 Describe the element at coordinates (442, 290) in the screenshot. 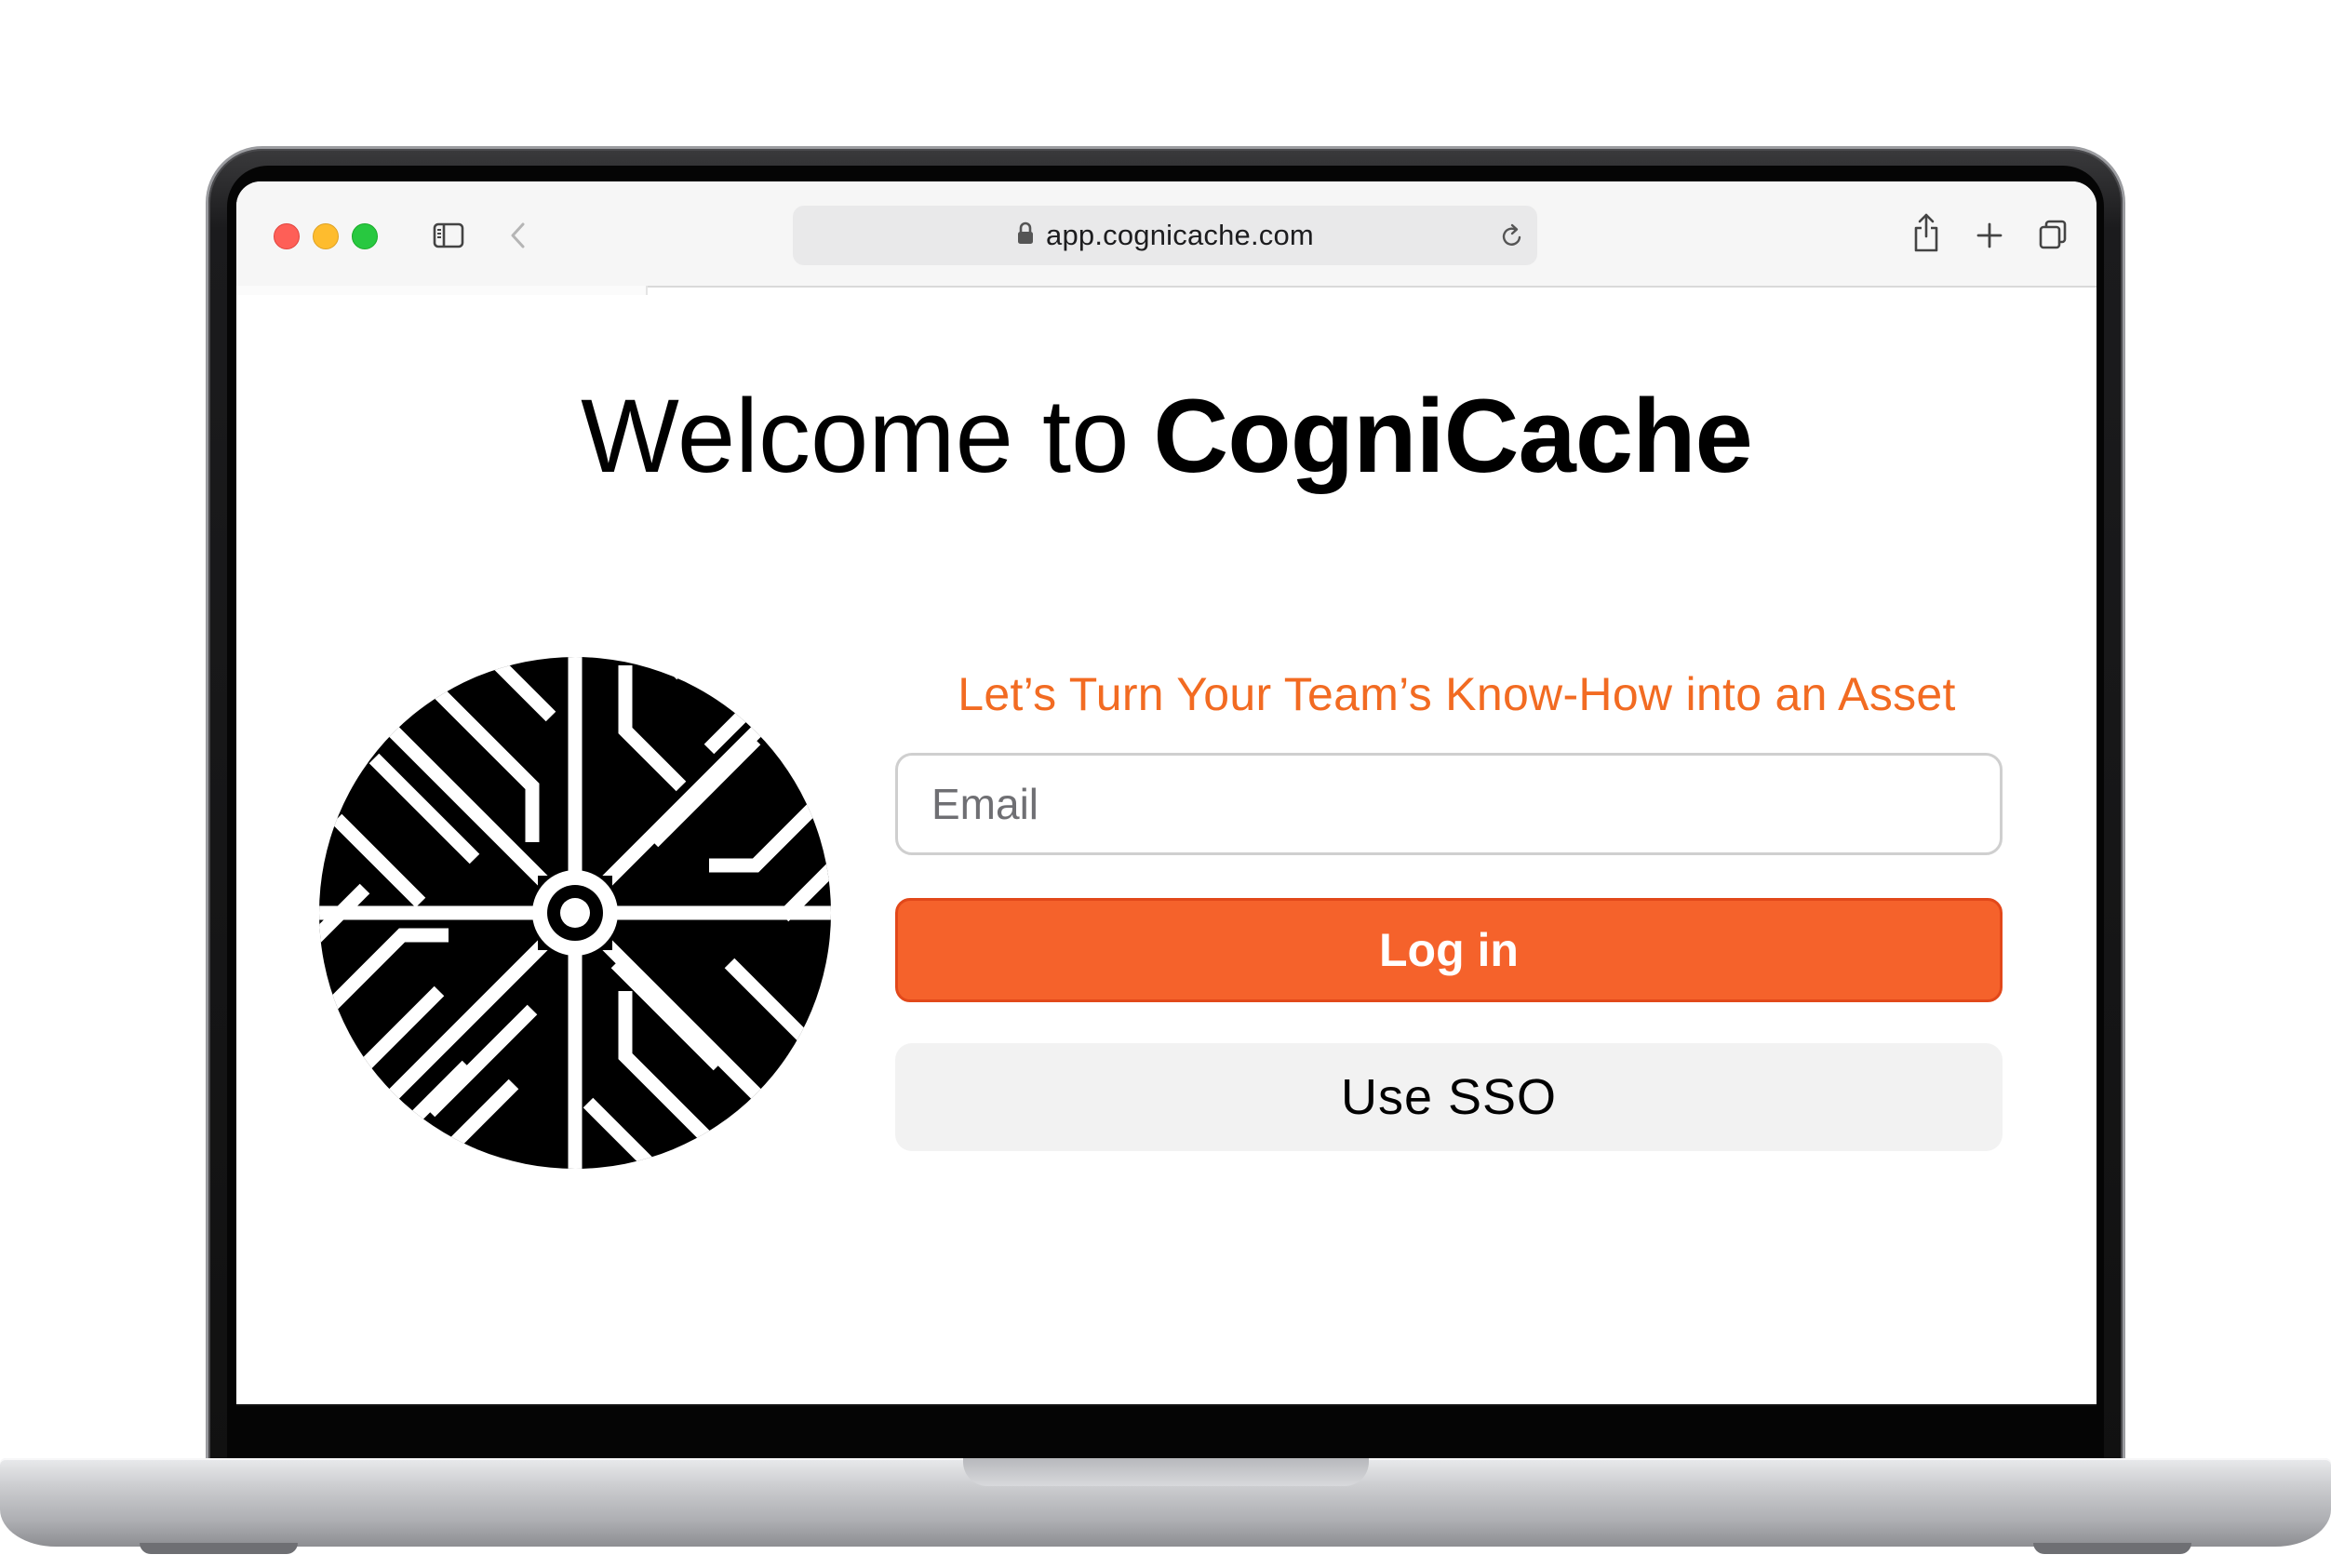

I see `tab-strip-divider` at that location.